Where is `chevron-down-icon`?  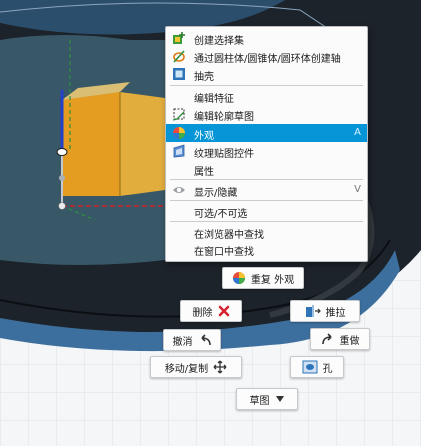
chevron-down-icon is located at coordinates (279, 399).